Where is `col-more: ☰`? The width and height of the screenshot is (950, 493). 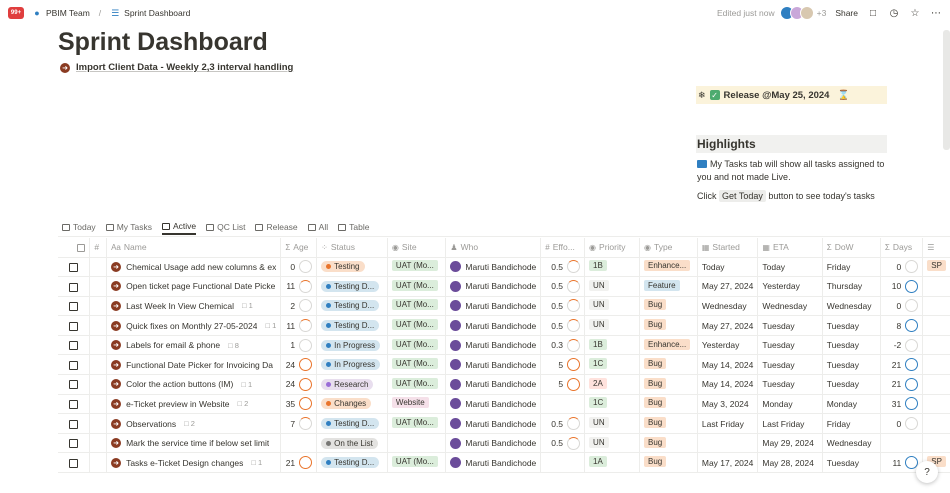
col-more: ☰ is located at coordinates (936, 248).